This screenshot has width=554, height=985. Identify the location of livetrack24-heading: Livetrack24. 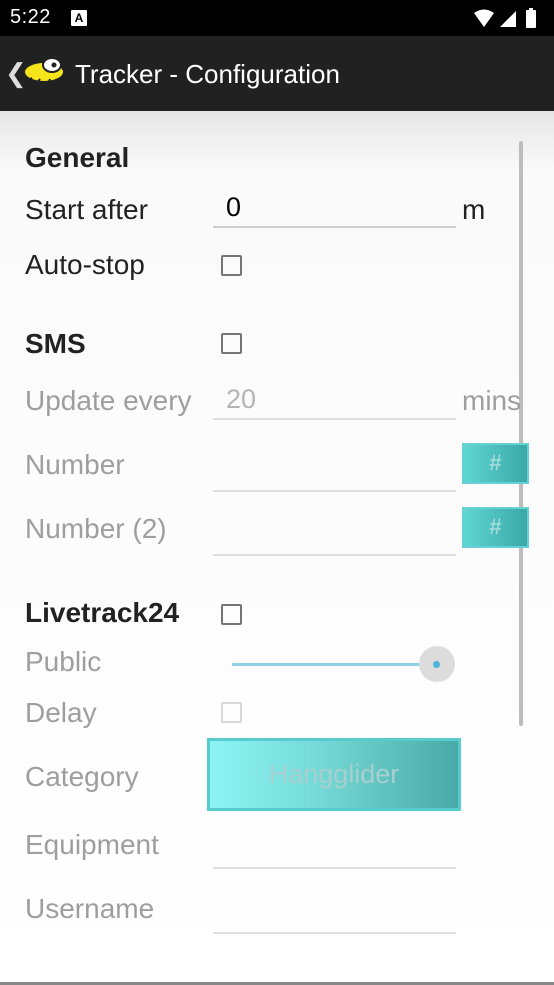
(102, 612).